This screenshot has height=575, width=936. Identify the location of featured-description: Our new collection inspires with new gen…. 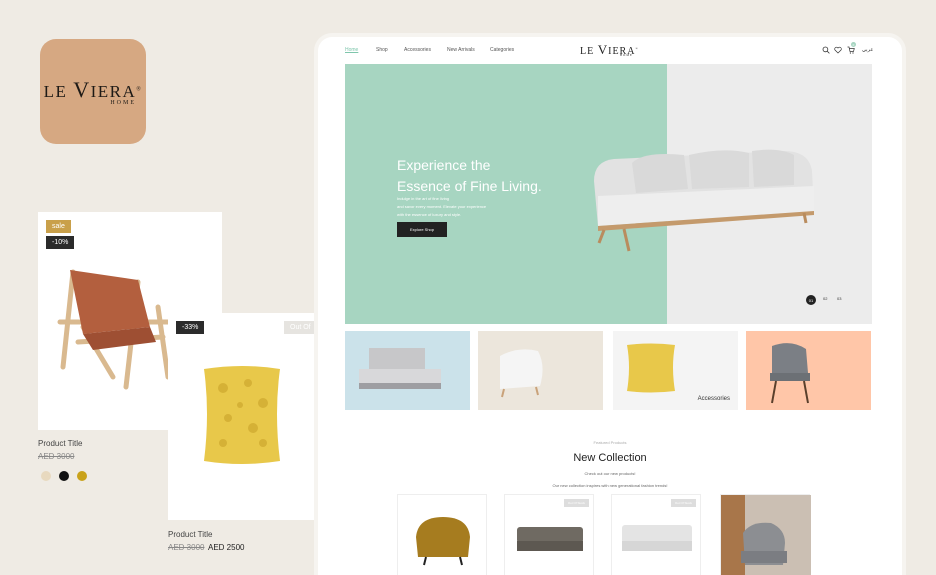
(610, 485).